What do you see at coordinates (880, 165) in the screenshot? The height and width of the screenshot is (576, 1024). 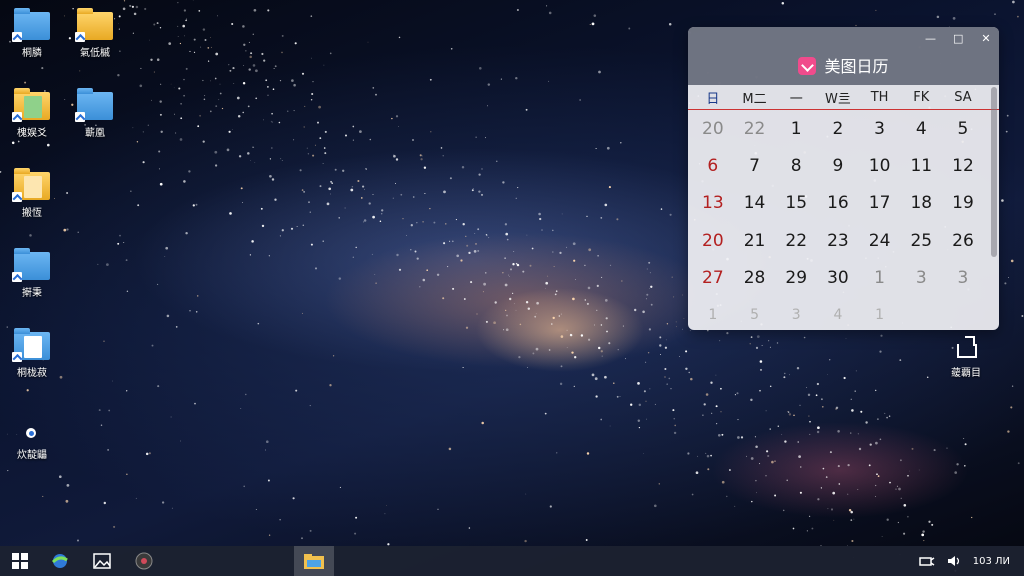 I see `calendar-day: 10` at bounding box center [880, 165].